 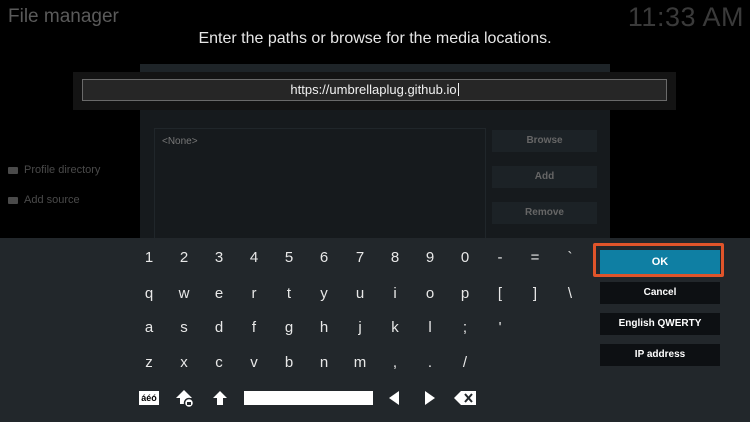 I want to click on key: 7, so click(x=360, y=258).